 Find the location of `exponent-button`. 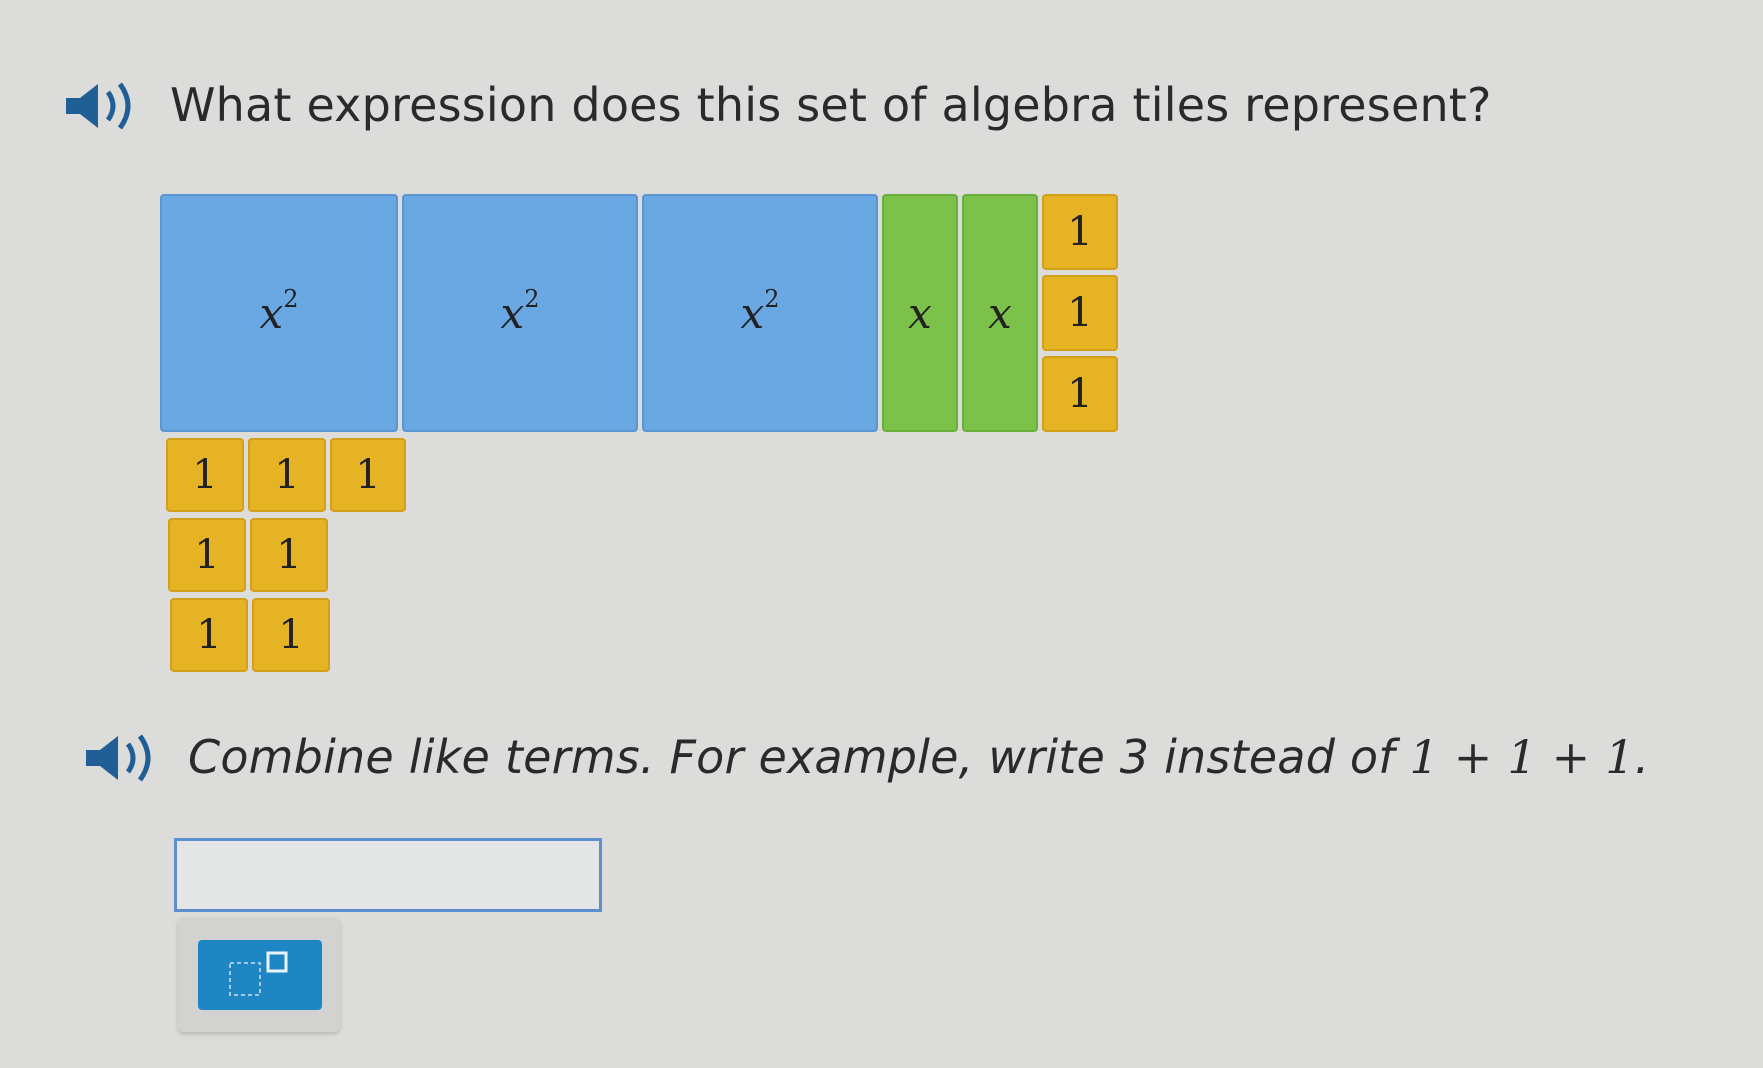

exponent-button is located at coordinates (260, 975).